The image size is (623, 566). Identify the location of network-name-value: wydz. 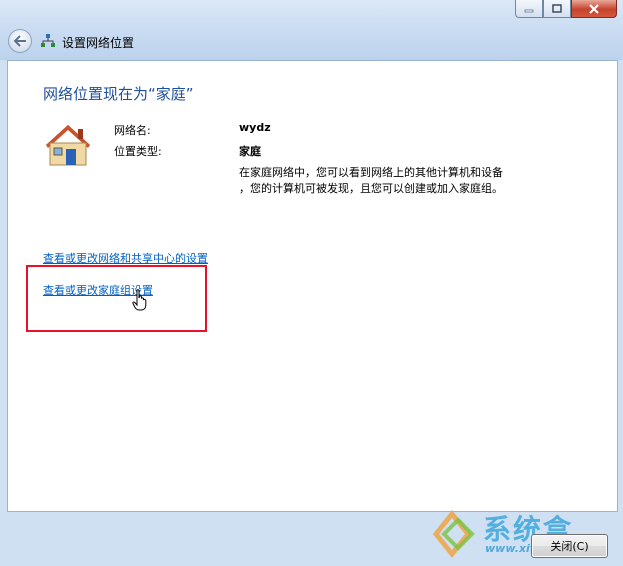
(255, 127).